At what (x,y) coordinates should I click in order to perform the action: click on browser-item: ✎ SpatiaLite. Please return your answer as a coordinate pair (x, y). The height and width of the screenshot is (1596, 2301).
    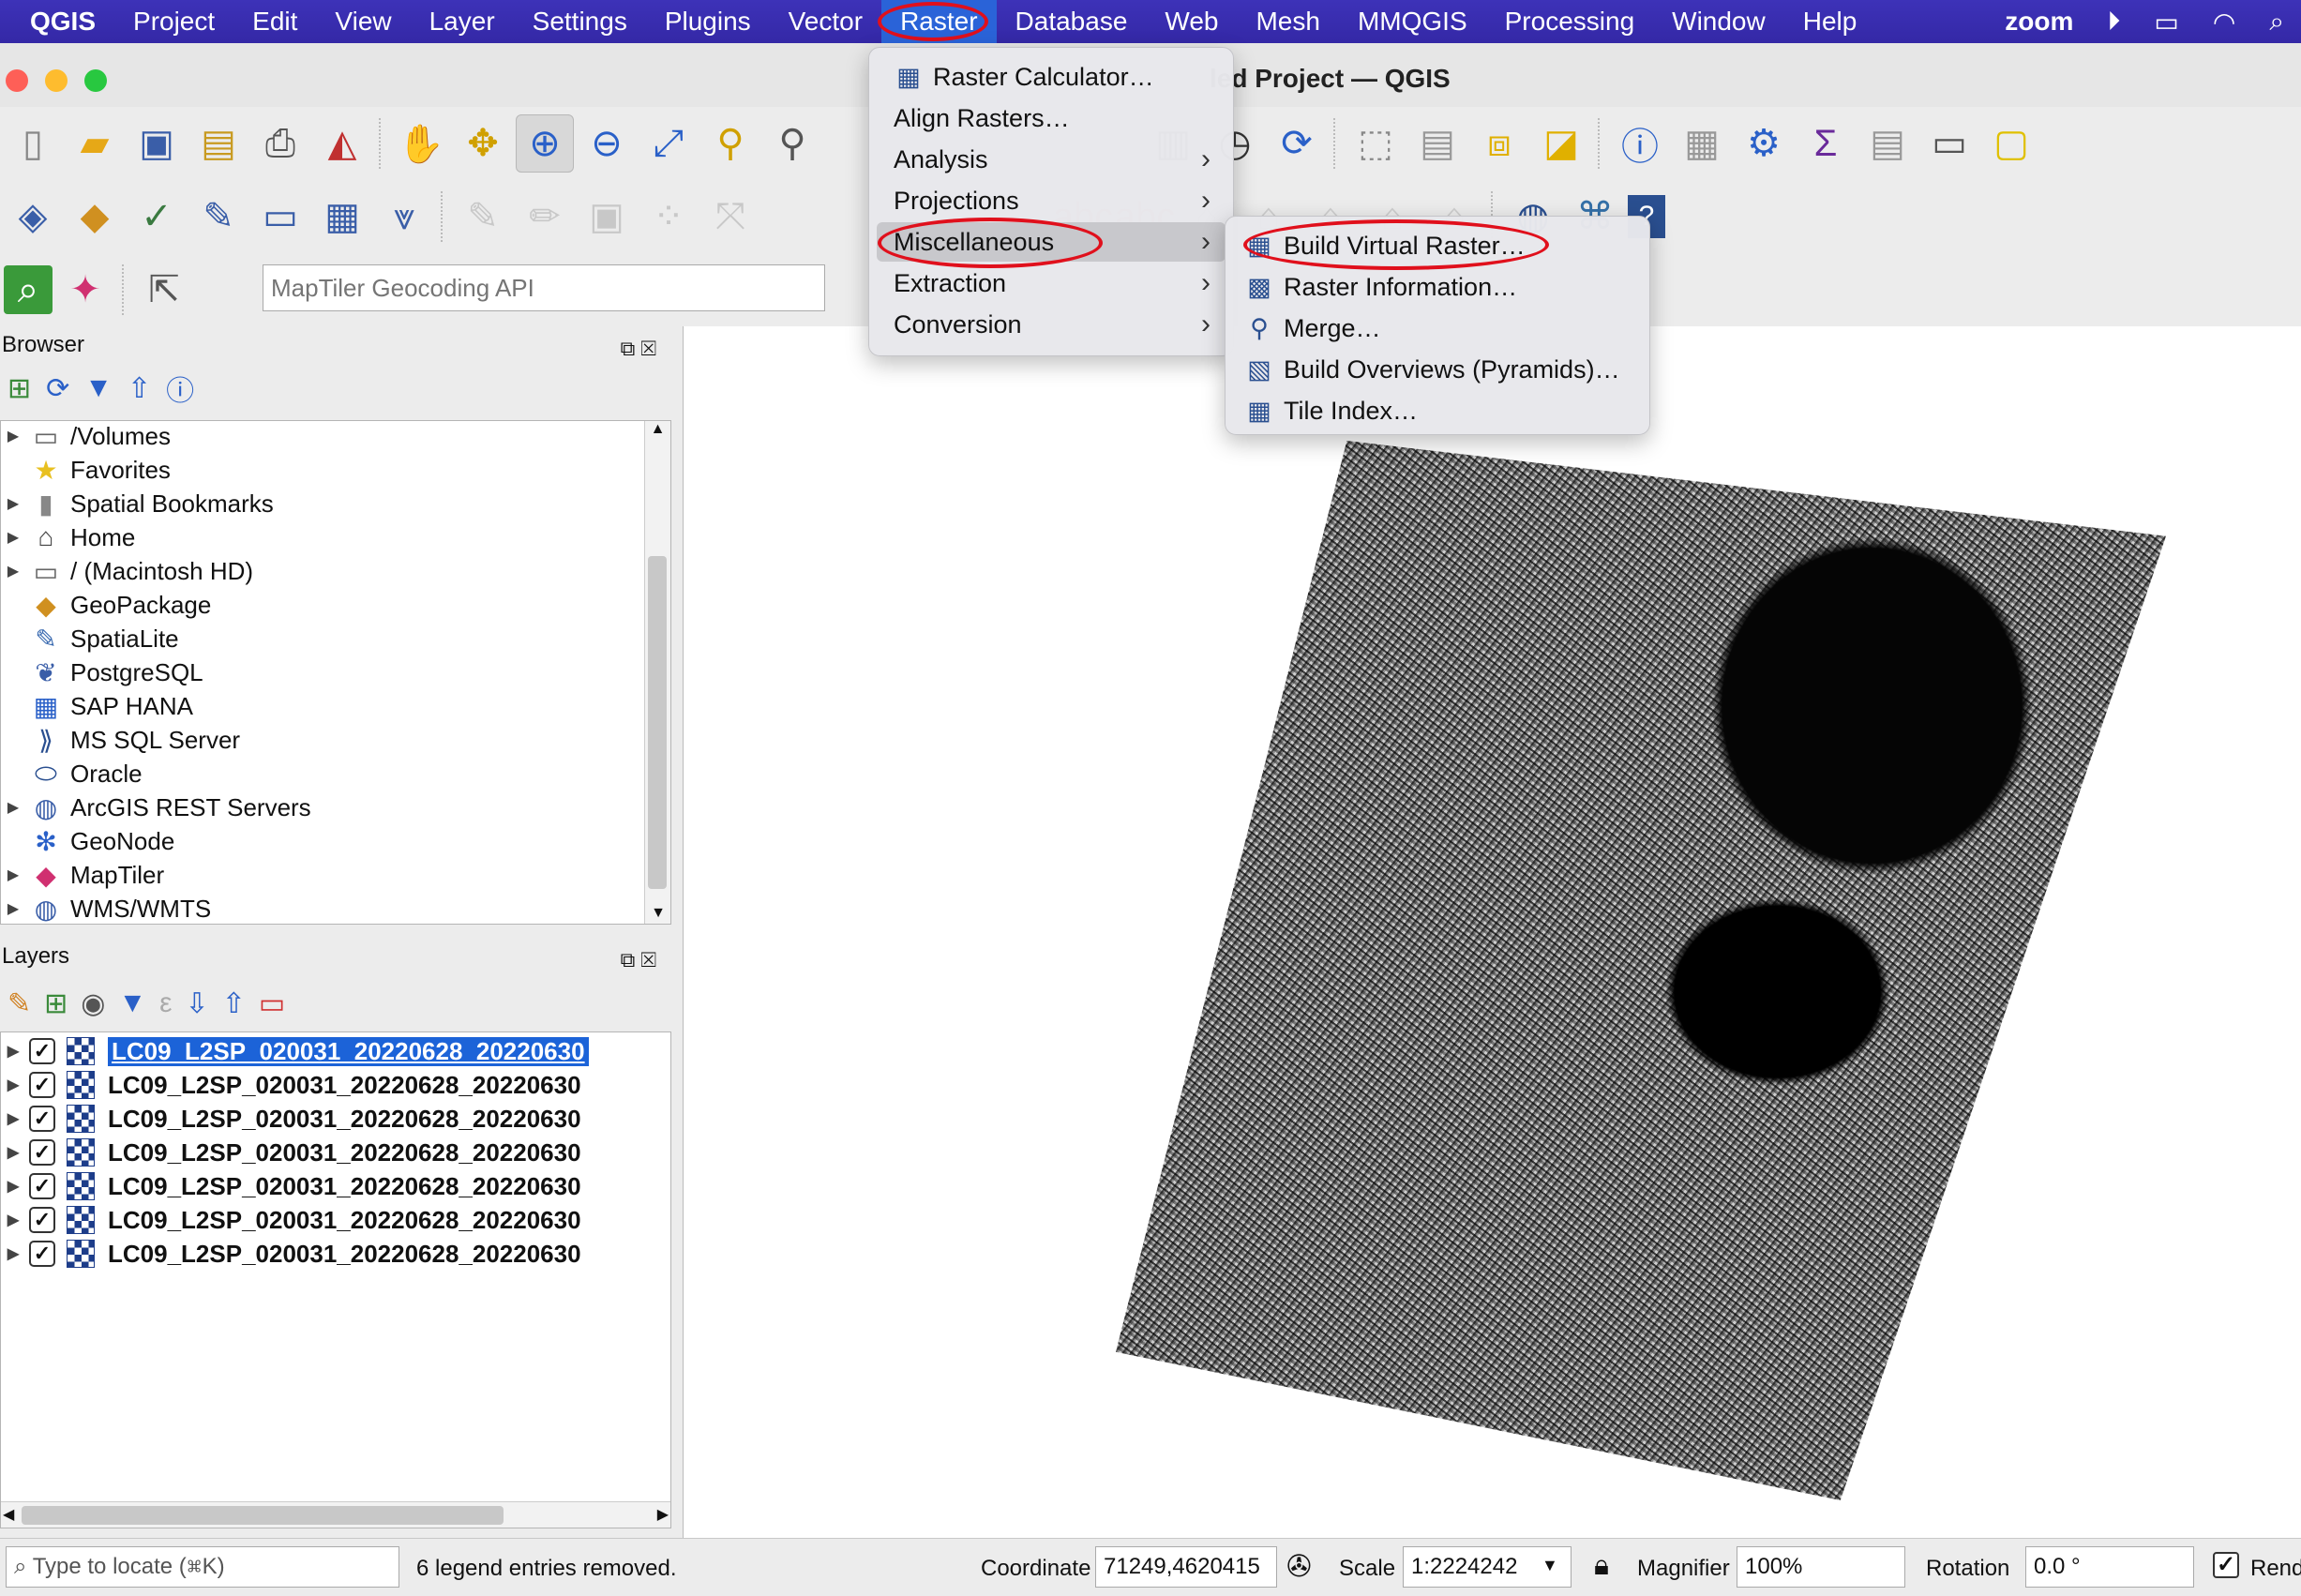
    Looking at the image, I should click on (89, 638).